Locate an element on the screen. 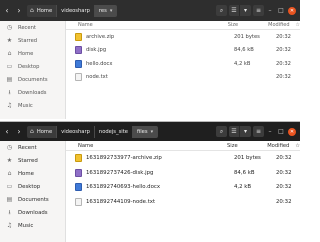 This screenshot has height=242, width=320. column-header: Name Size Modified ☆ is located at coordinates (183, 25).